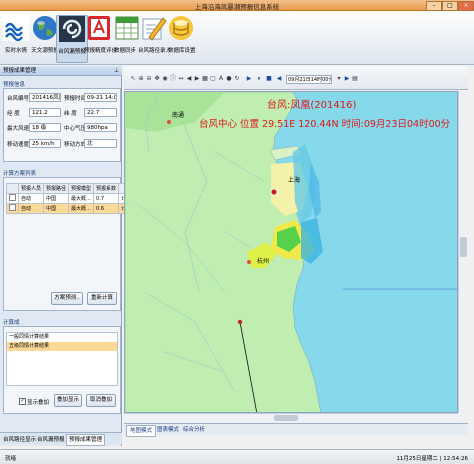 Image resolution: width=474 pixels, height=464 pixels. I want to click on city-label-nantong: 南通, so click(178, 115).